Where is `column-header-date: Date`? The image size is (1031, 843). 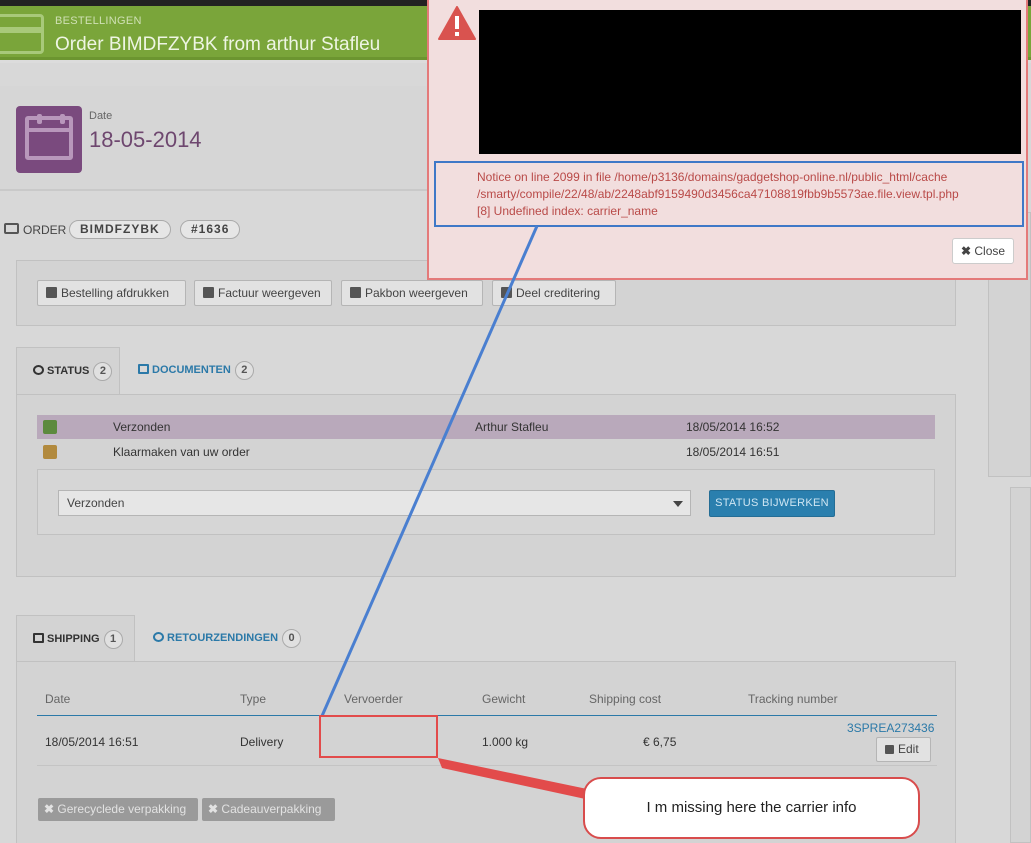
column-header-date: Date is located at coordinates (58, 699).